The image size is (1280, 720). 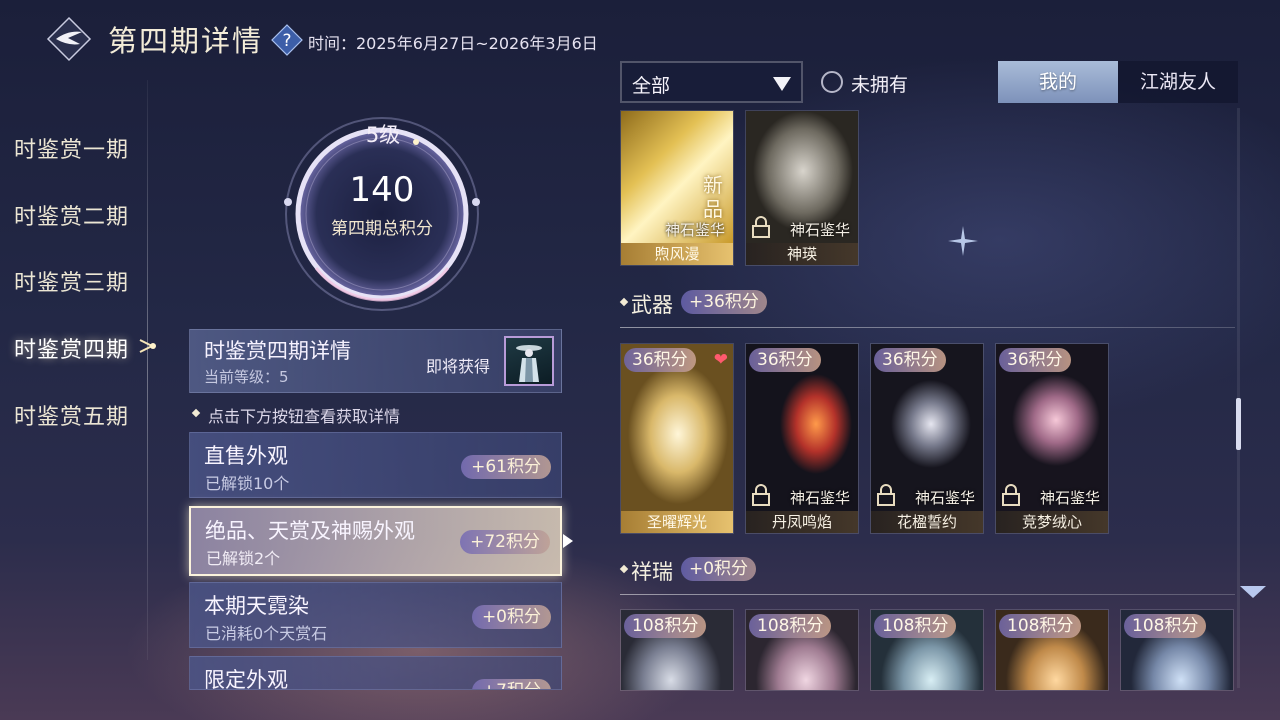 What do you see at coordinates (304, 416) in the screenshot?
I see `hint-text: 点击下方按钮查看获取详情` at bounding box center [304, 416].